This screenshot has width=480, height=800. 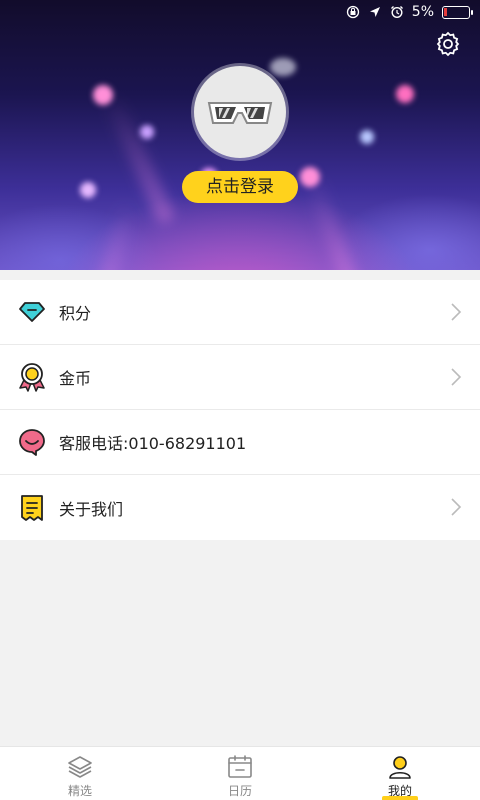 I want to click on tab-label: 精选, so click(x=79, y=791).